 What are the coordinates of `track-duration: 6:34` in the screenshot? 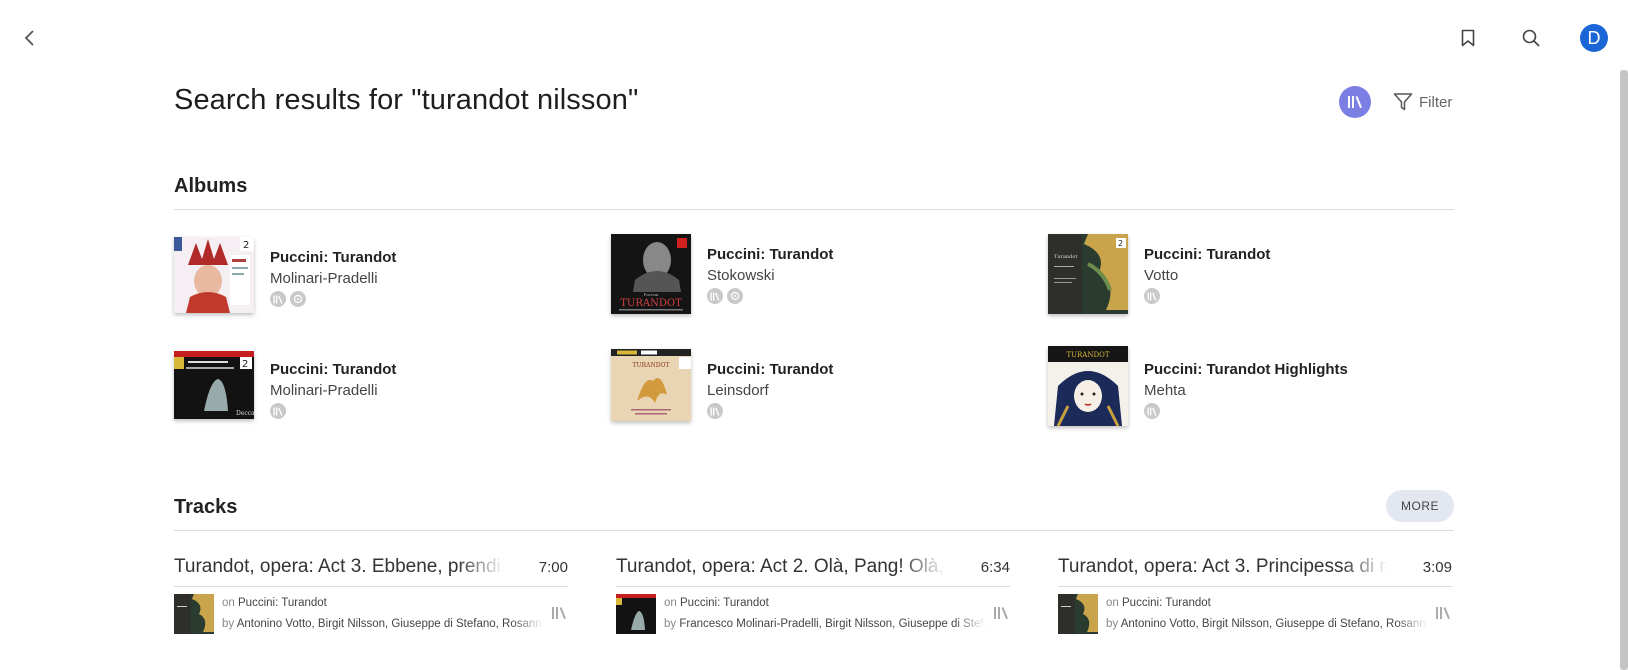 It's located at (995, 567).